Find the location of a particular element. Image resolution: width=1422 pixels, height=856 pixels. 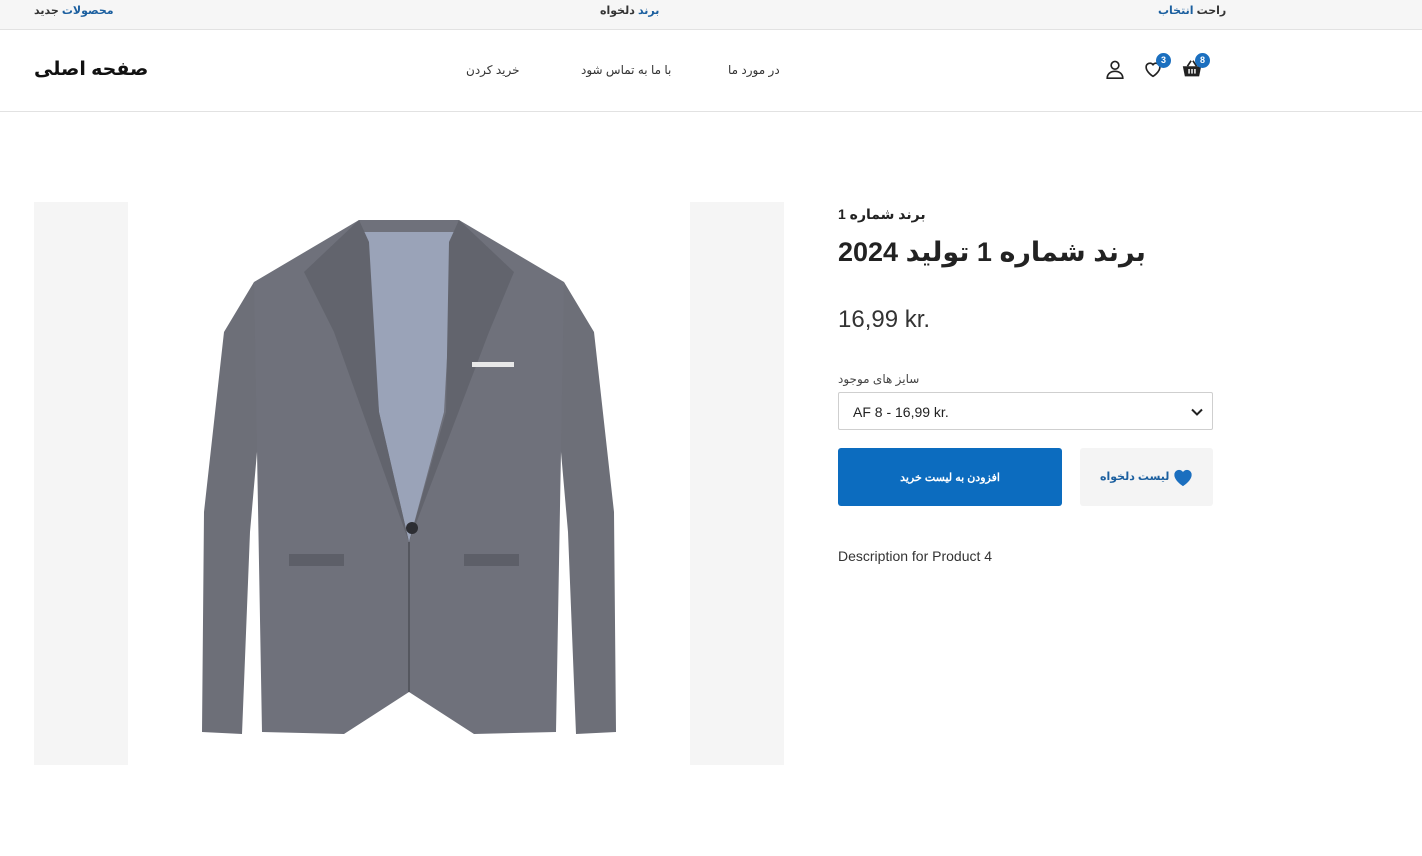

home-logo-link: صفحه اصلی is located at coordinates (91, 69).